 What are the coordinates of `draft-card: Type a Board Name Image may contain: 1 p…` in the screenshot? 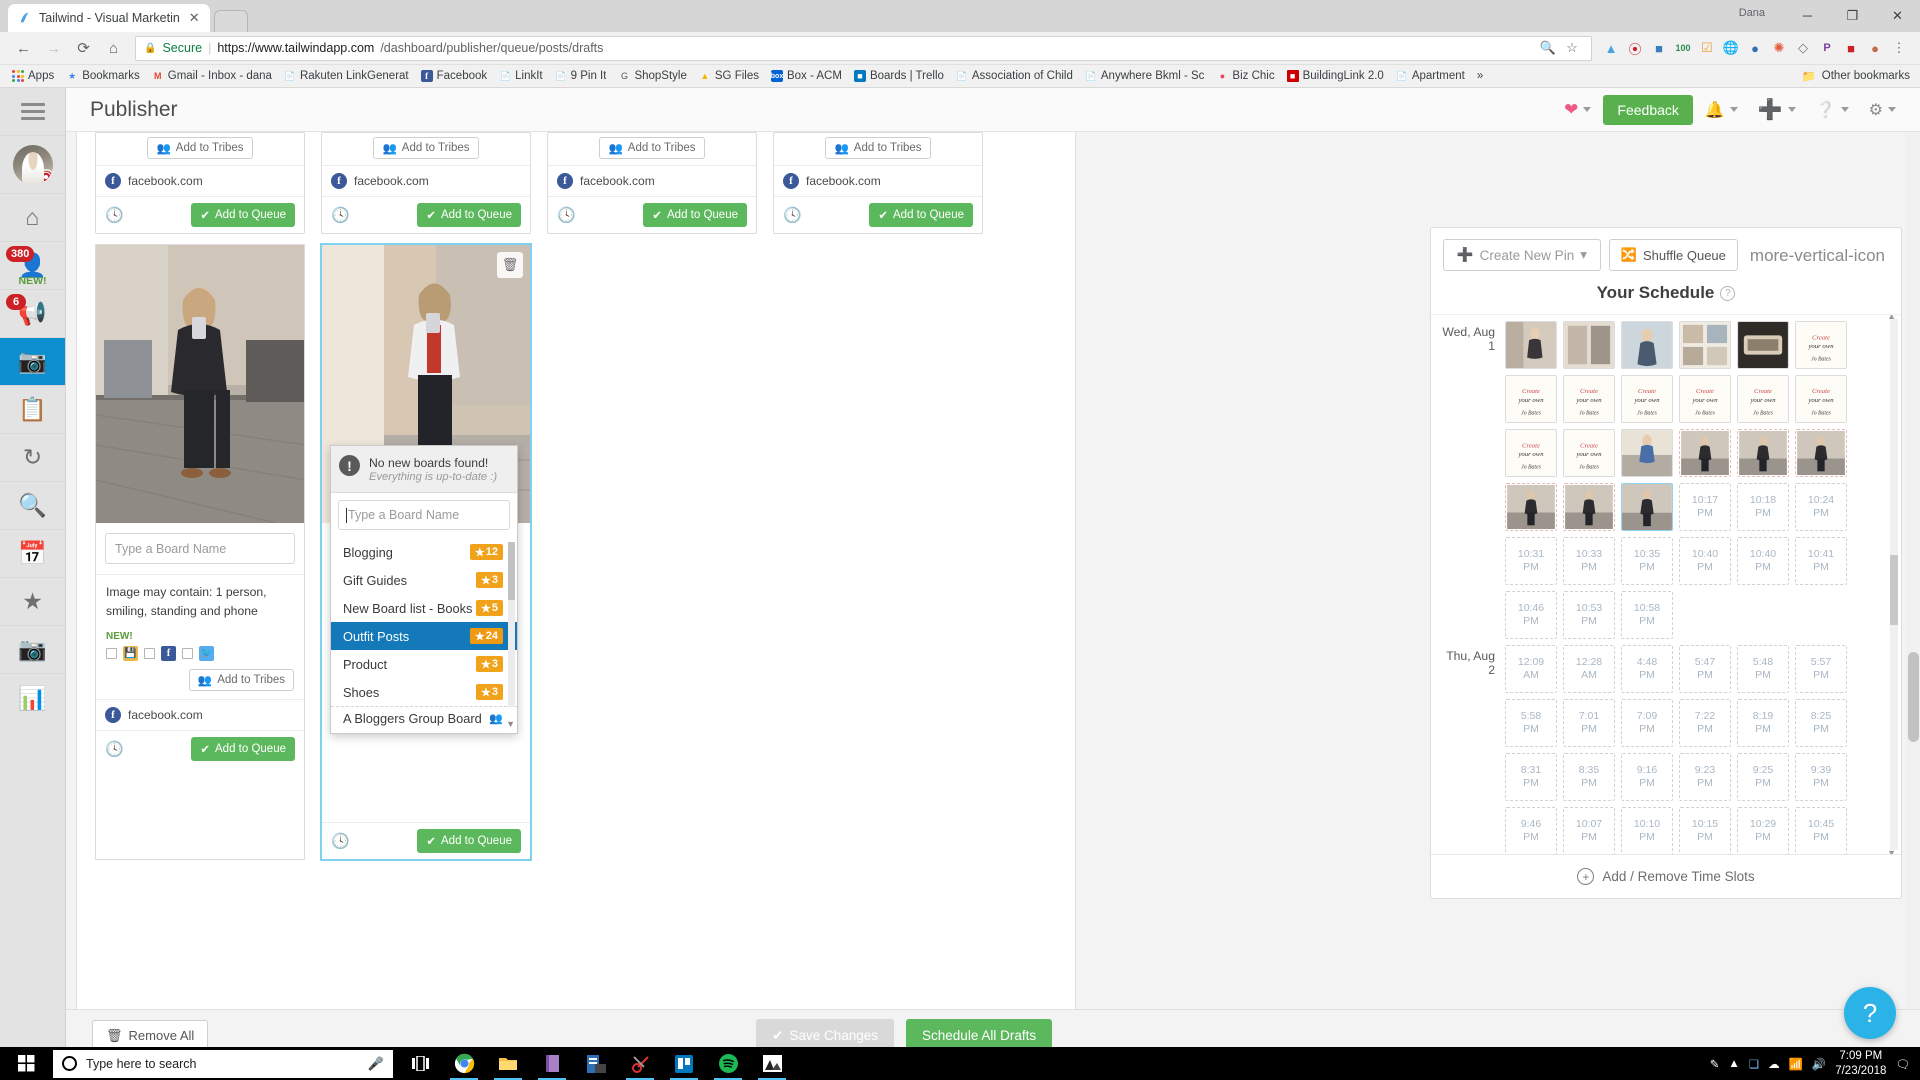 It's located at (200, 552).